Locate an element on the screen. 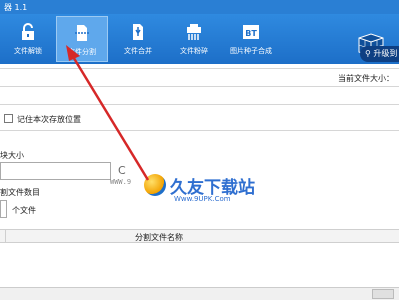 The image size is (399, 300). bt-icon: BT is located at coordinates (251, 32).